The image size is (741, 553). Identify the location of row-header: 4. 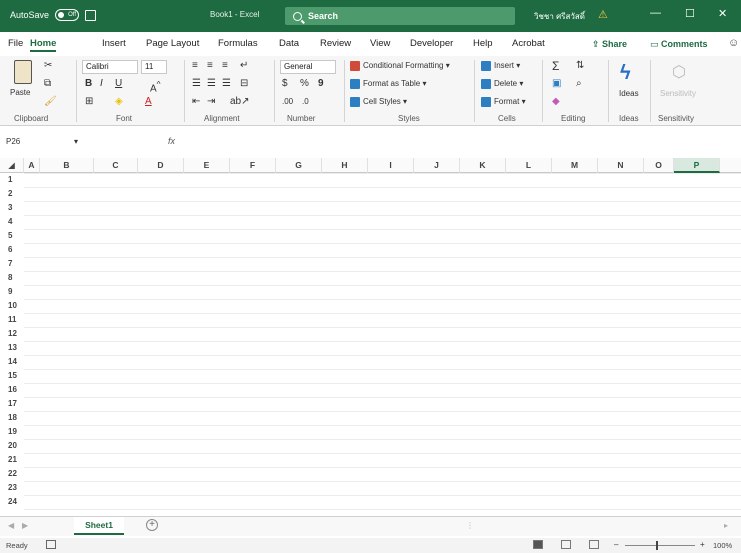
(12, 222).